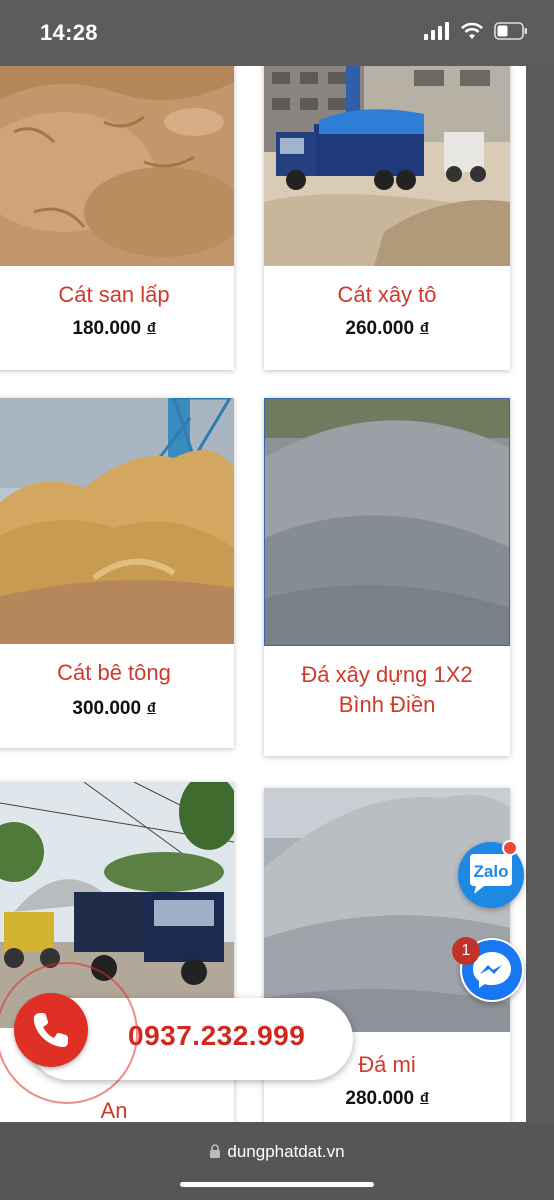 The width and height of the screenshot is (554, 1200). Describe the element at coordinates (436, 31) in the screenshot. I see `cellular-signal-icon` at that location.